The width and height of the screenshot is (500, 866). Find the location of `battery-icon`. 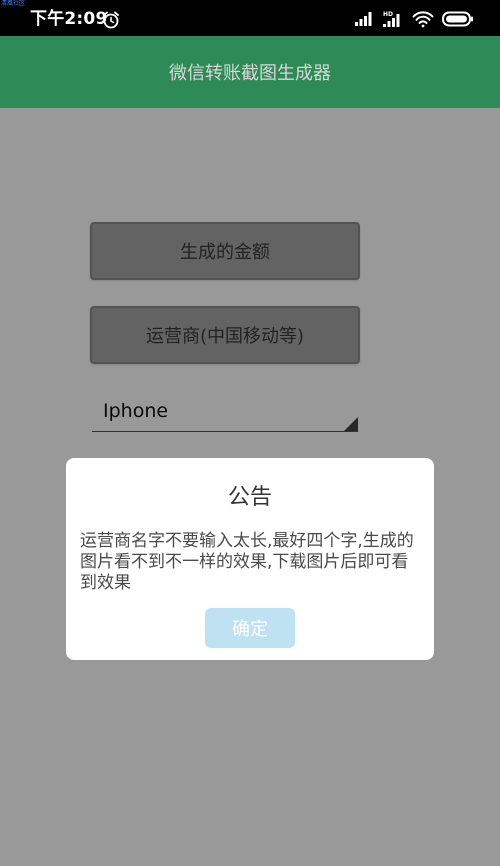

battery-icon is located at coordinates (457, 19).